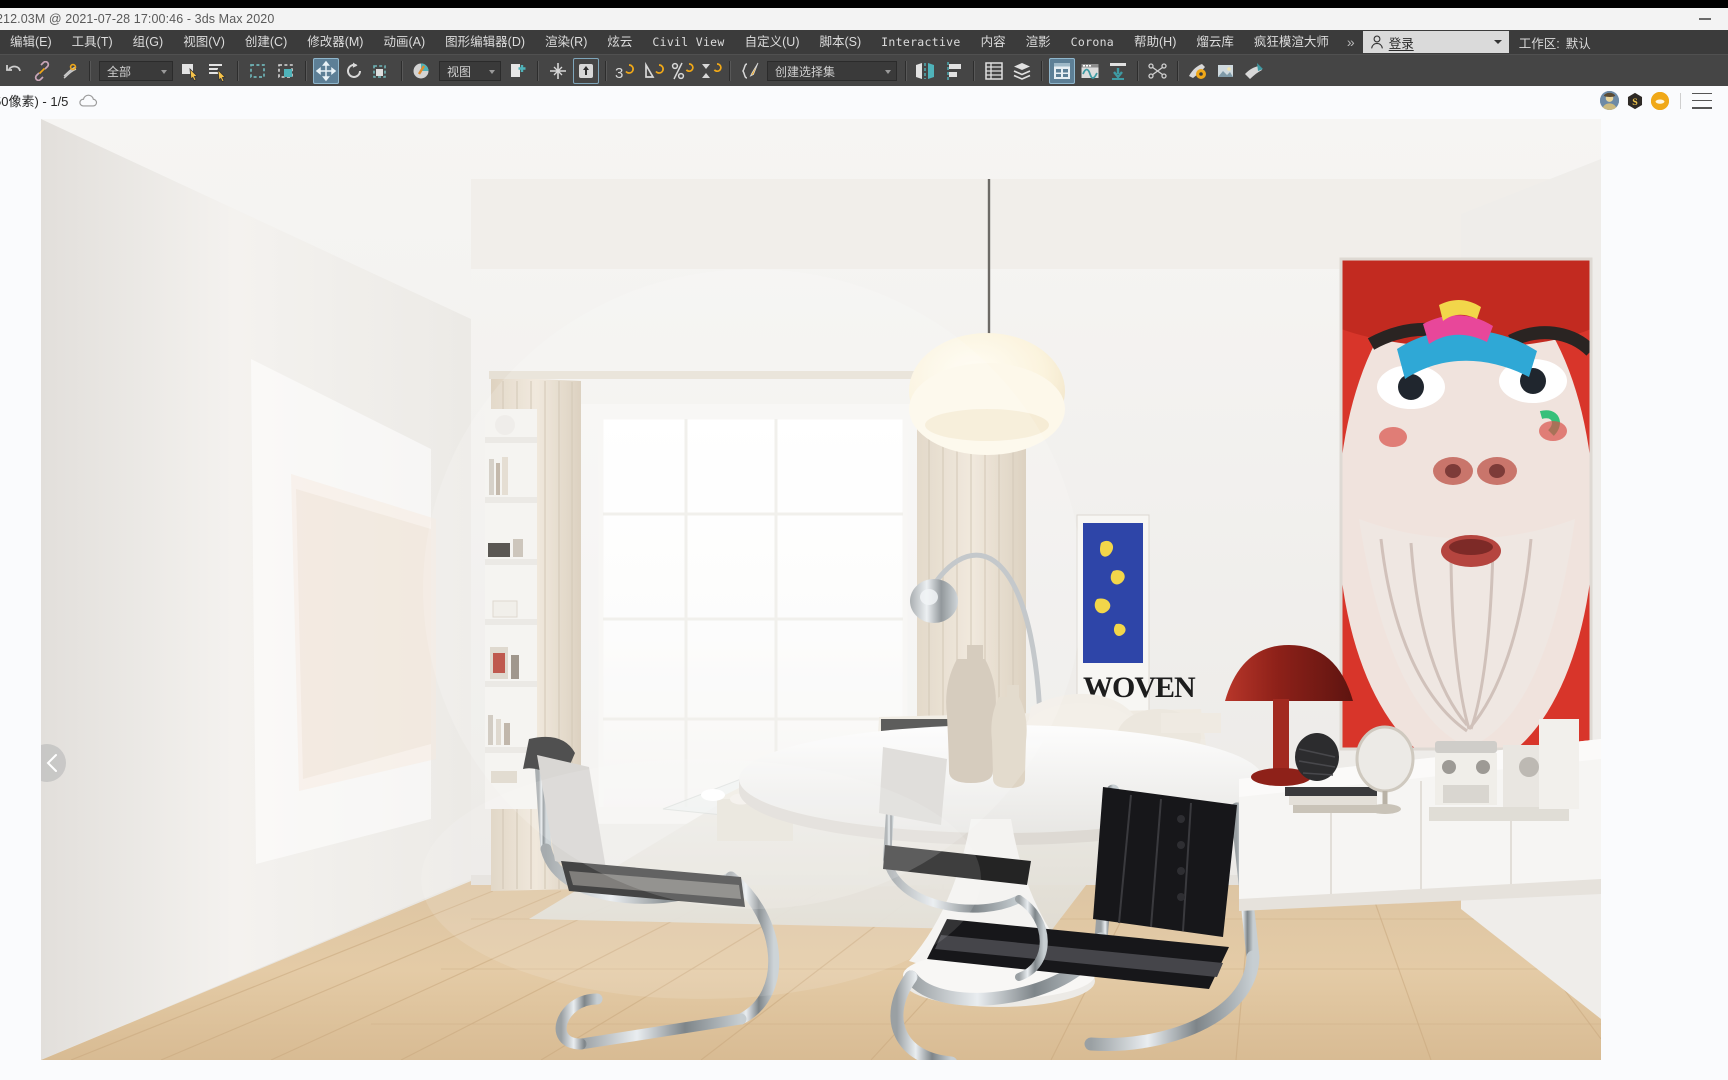  Describe the element at coordinates (926, 71) in the screenshot. I see `mirror-icon` at that location.